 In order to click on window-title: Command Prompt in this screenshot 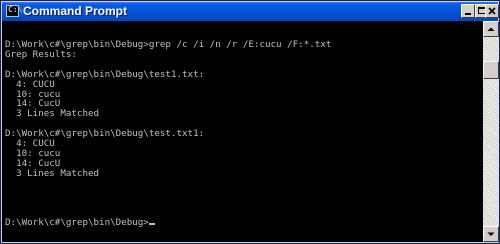, I will do `click(75, 11)`.